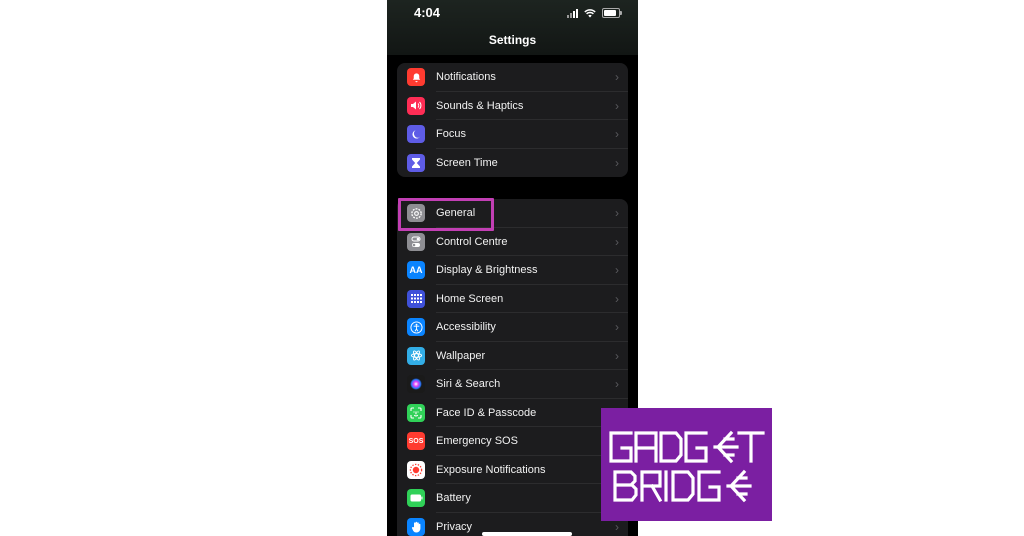 The height and width of the screenshot is (536, 1024). Describe the element at coordinates (466, 327) in the screenshot. I see `settings-row-label: Accessibility` at that location.